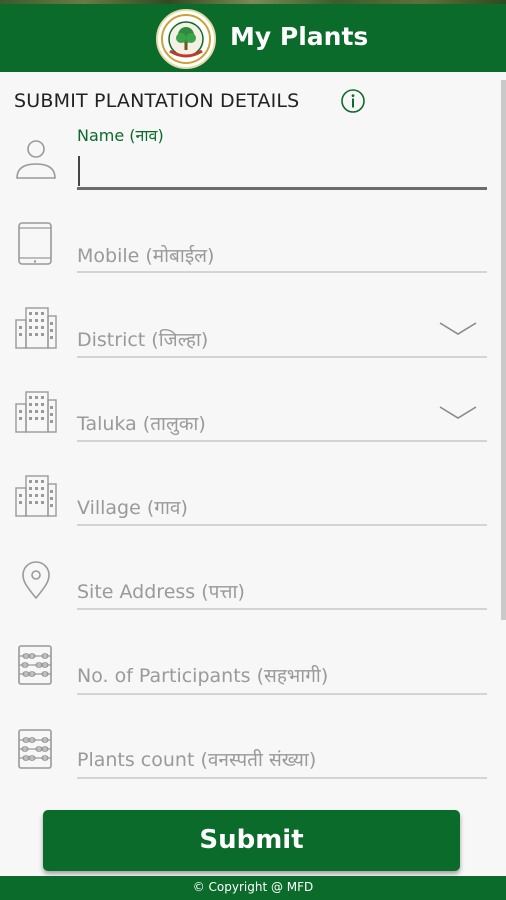 Image resolution: width=506 pixels, height=900 pixels. Describe the element at coordinates (79, 171) in the screenshot. I see `text-cursor` at that location.